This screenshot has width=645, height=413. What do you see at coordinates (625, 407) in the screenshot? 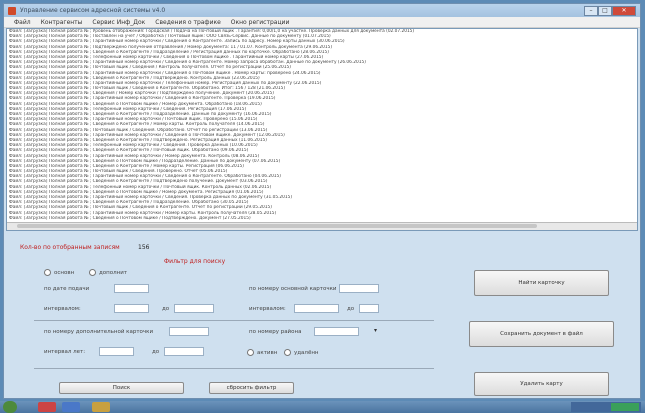
I see `tray-clock` at bounding box center [625, 407].